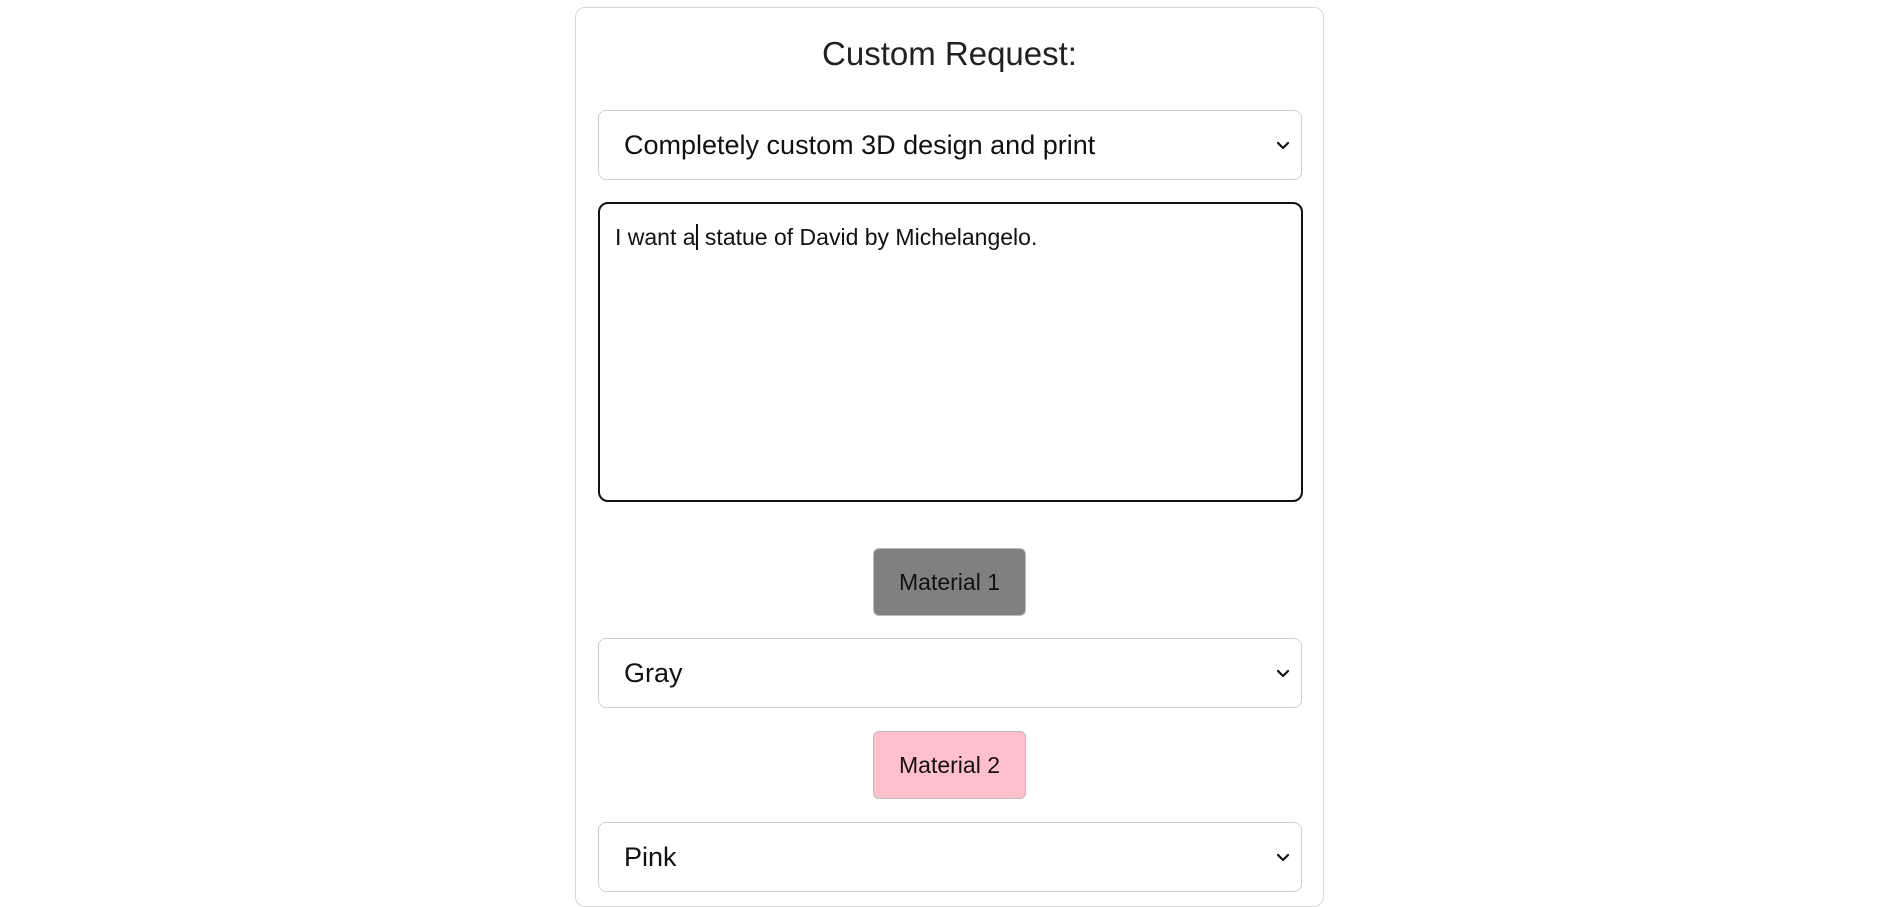 The height and width of the screenshot is (907, 1894). I want to click on material-1-label: Material 1, so click(949, 581).